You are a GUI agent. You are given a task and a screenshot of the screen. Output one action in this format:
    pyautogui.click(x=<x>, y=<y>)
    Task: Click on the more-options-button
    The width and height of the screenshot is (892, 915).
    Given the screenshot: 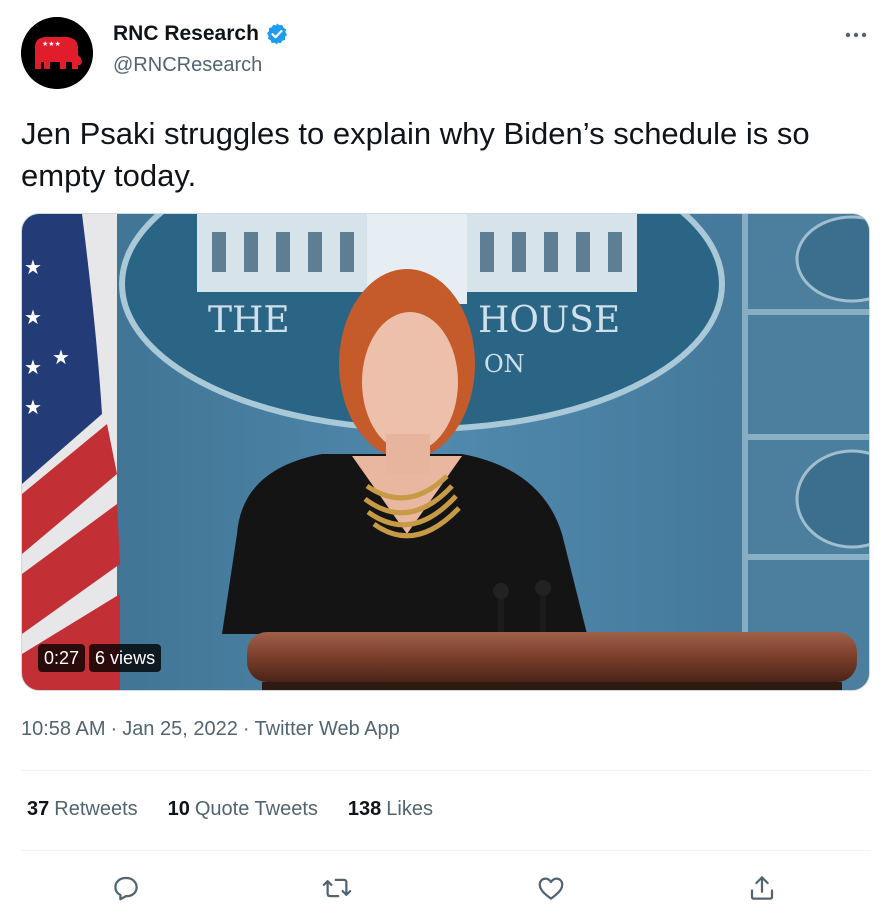 What is the action you would take?
    pyautogui.click(x=856, y=35)
    